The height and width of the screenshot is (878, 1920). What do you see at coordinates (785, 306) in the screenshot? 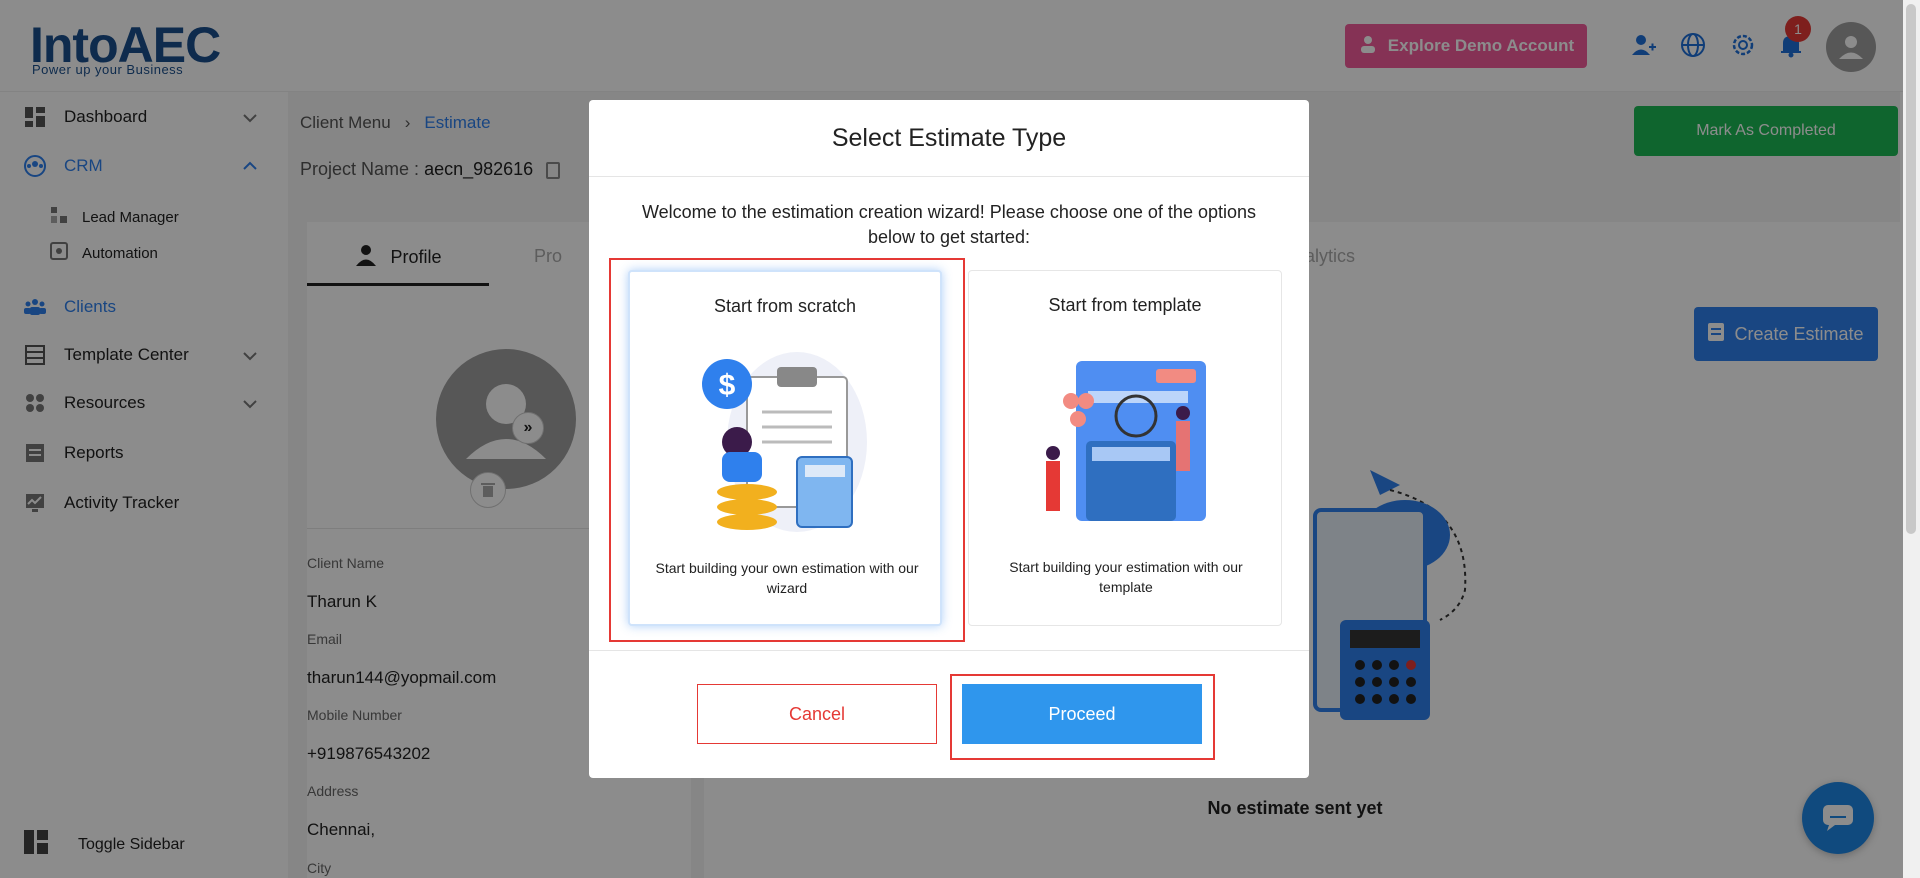
I see `option-title: Start from scratch` at bounding box center [785, 306].